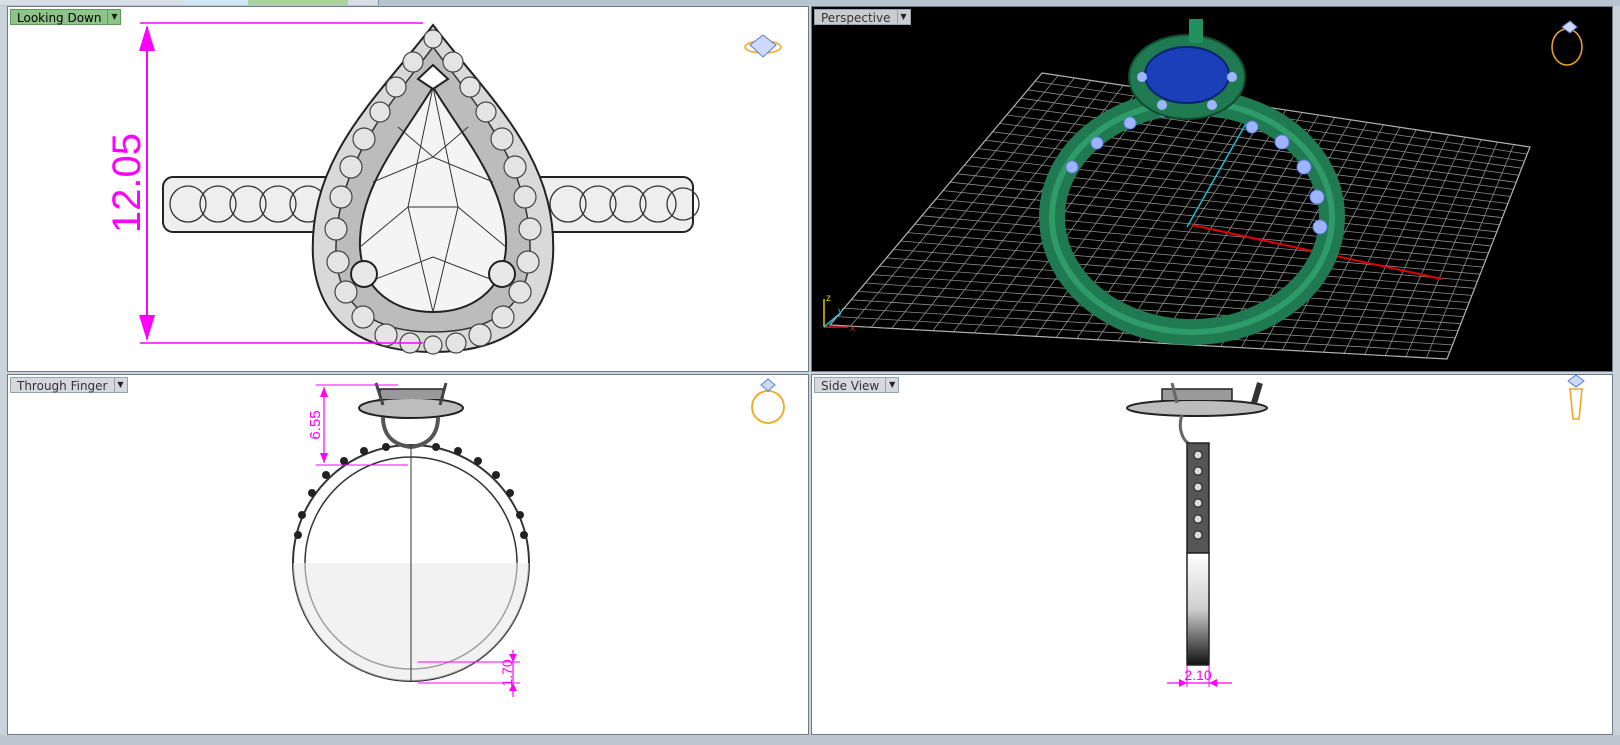 The image size is (1620, 745). Describe the element at coordinates (538, 537) in the screenshot. I see `front-view-drawing: 6.55 1.70` at that location.